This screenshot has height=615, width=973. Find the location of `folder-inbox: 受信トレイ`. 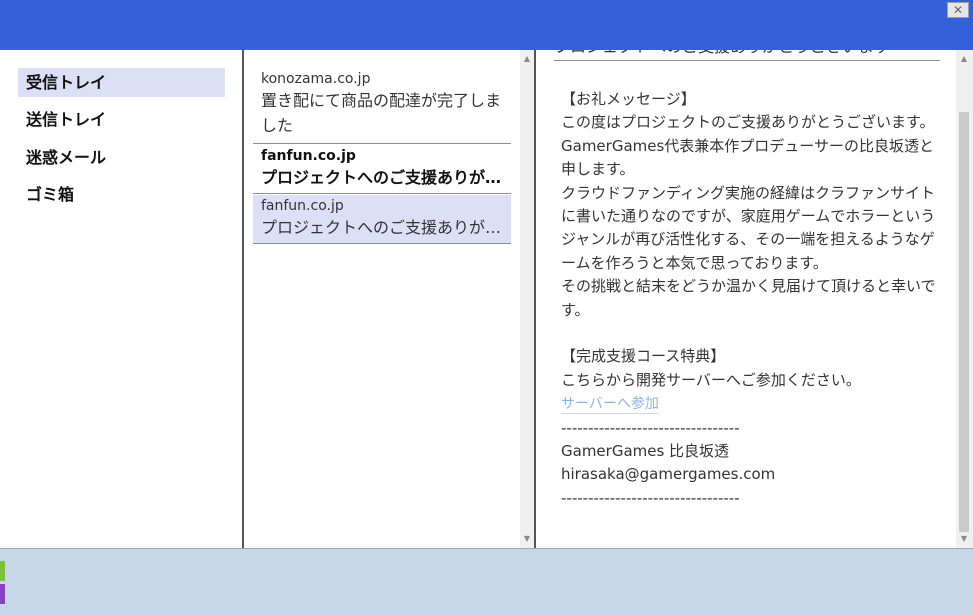

folder-inbox: 受信トレイ is located at coordinates (121, 82).